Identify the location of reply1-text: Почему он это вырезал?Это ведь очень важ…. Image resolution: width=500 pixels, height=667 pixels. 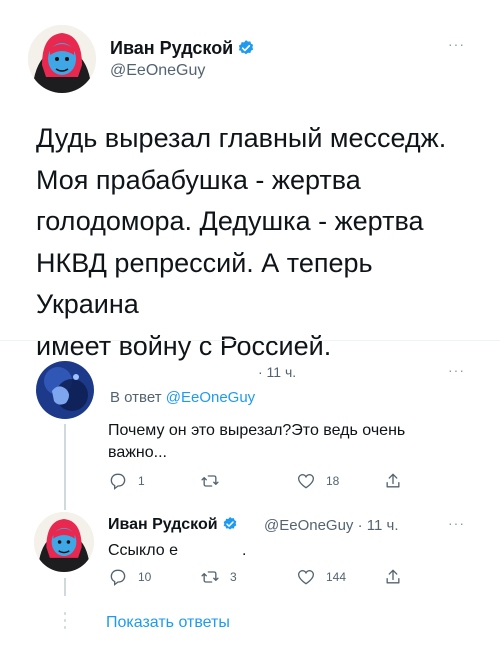
(257, 441).